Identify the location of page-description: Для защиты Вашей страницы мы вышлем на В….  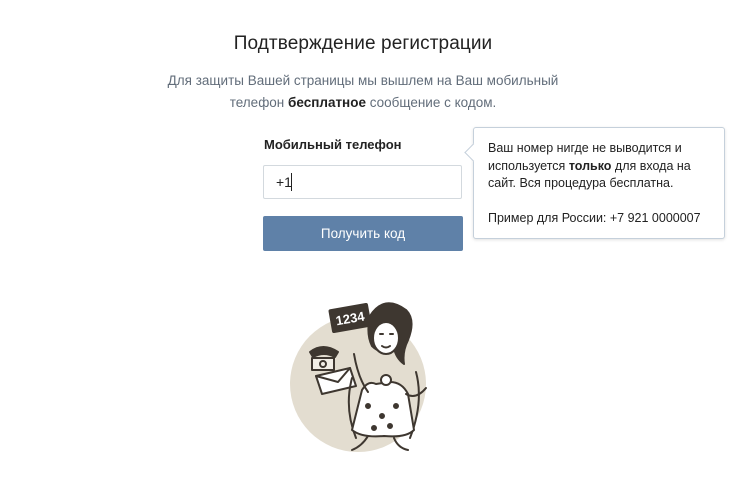
(363, 92).